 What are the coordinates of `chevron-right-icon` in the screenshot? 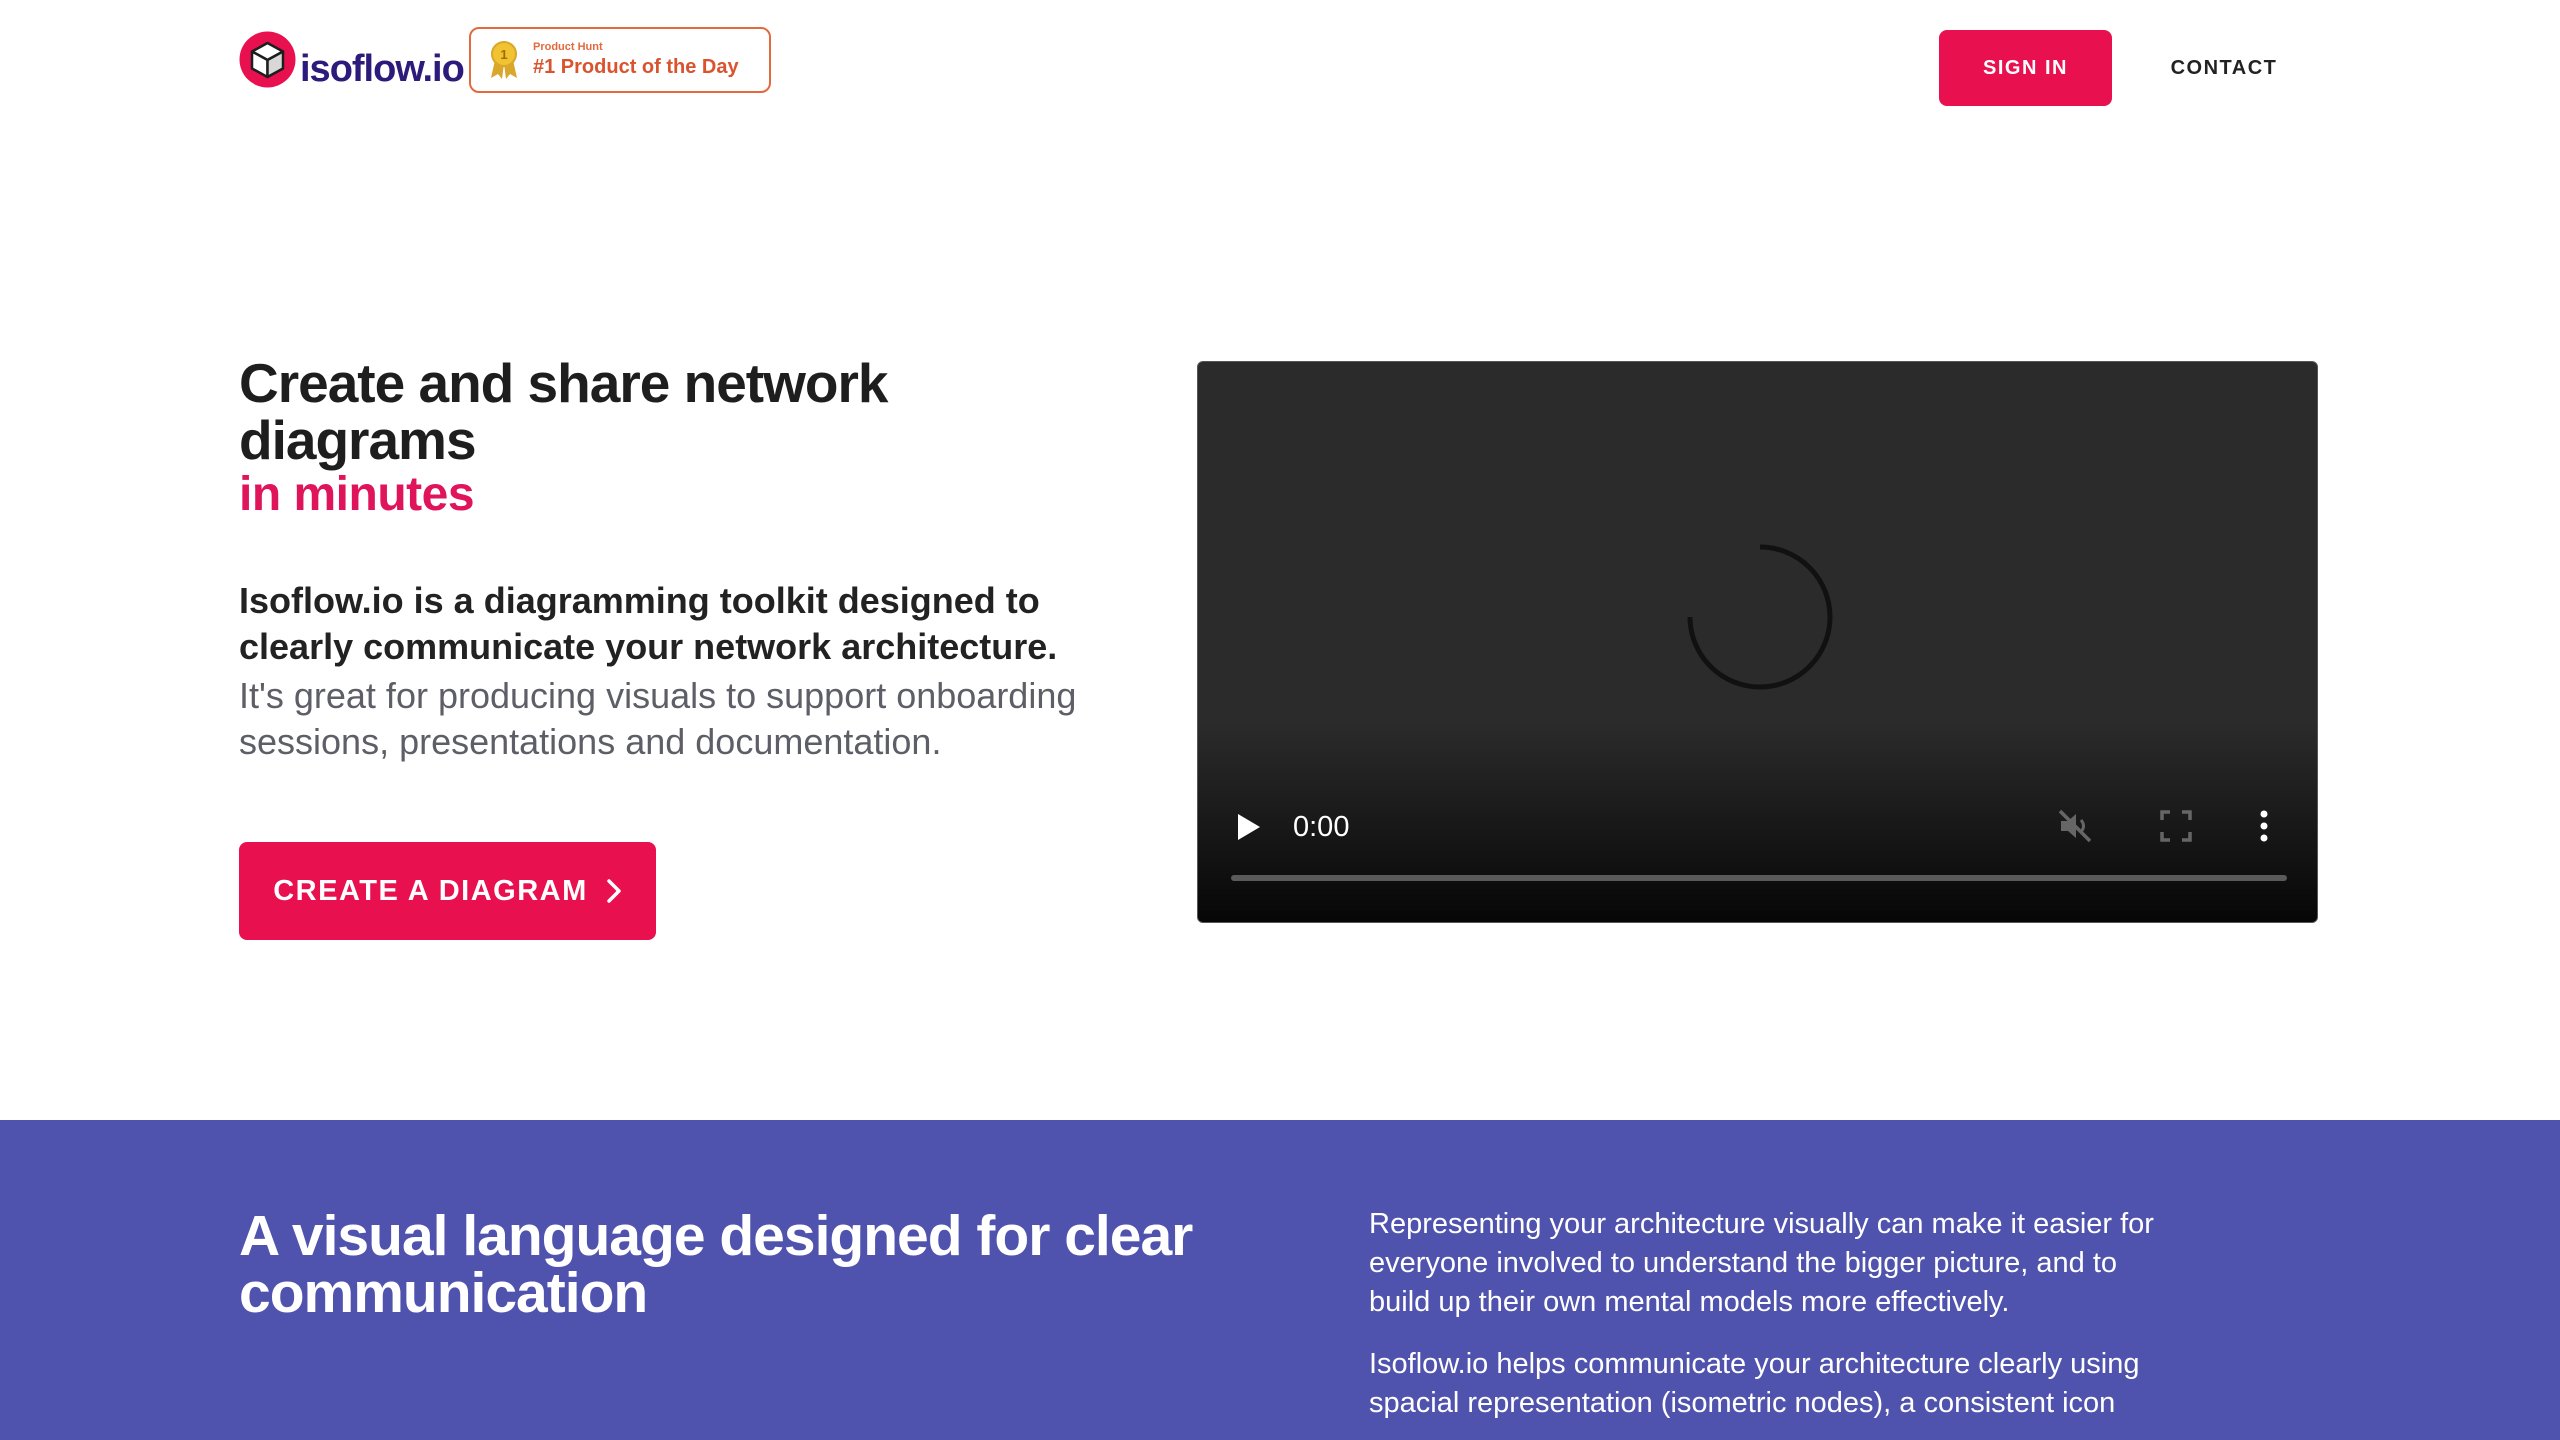 It's located at (614, 891).